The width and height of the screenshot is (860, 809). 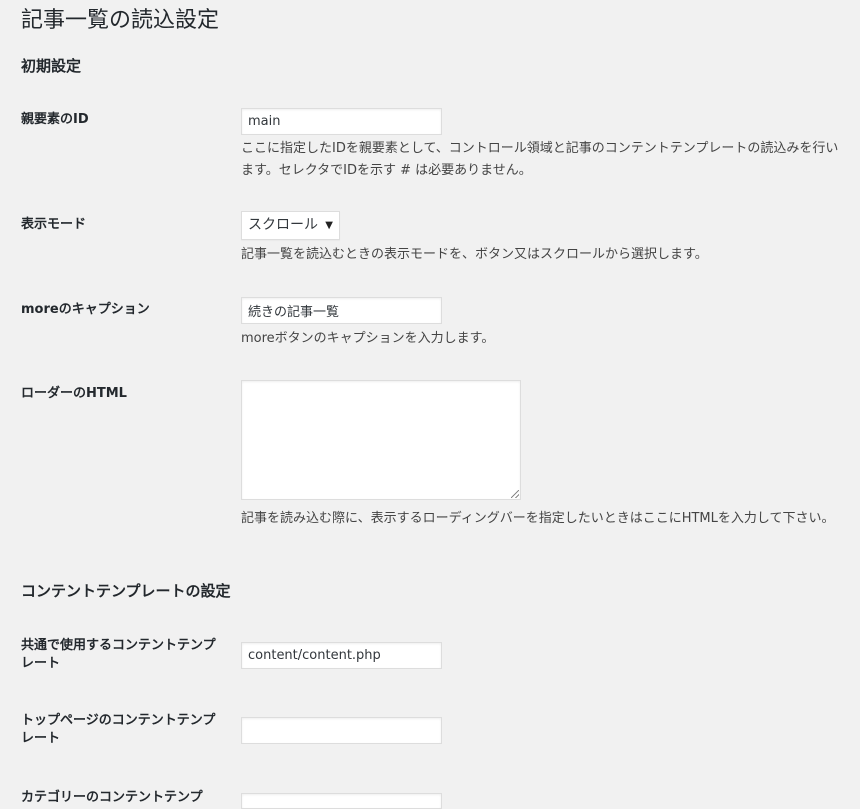 What do you see at coordinates (118, 729) in the screenshot?
I see `top-page-template-label: トップページのコンテントテンプレート` at bounding box center [118, 729].